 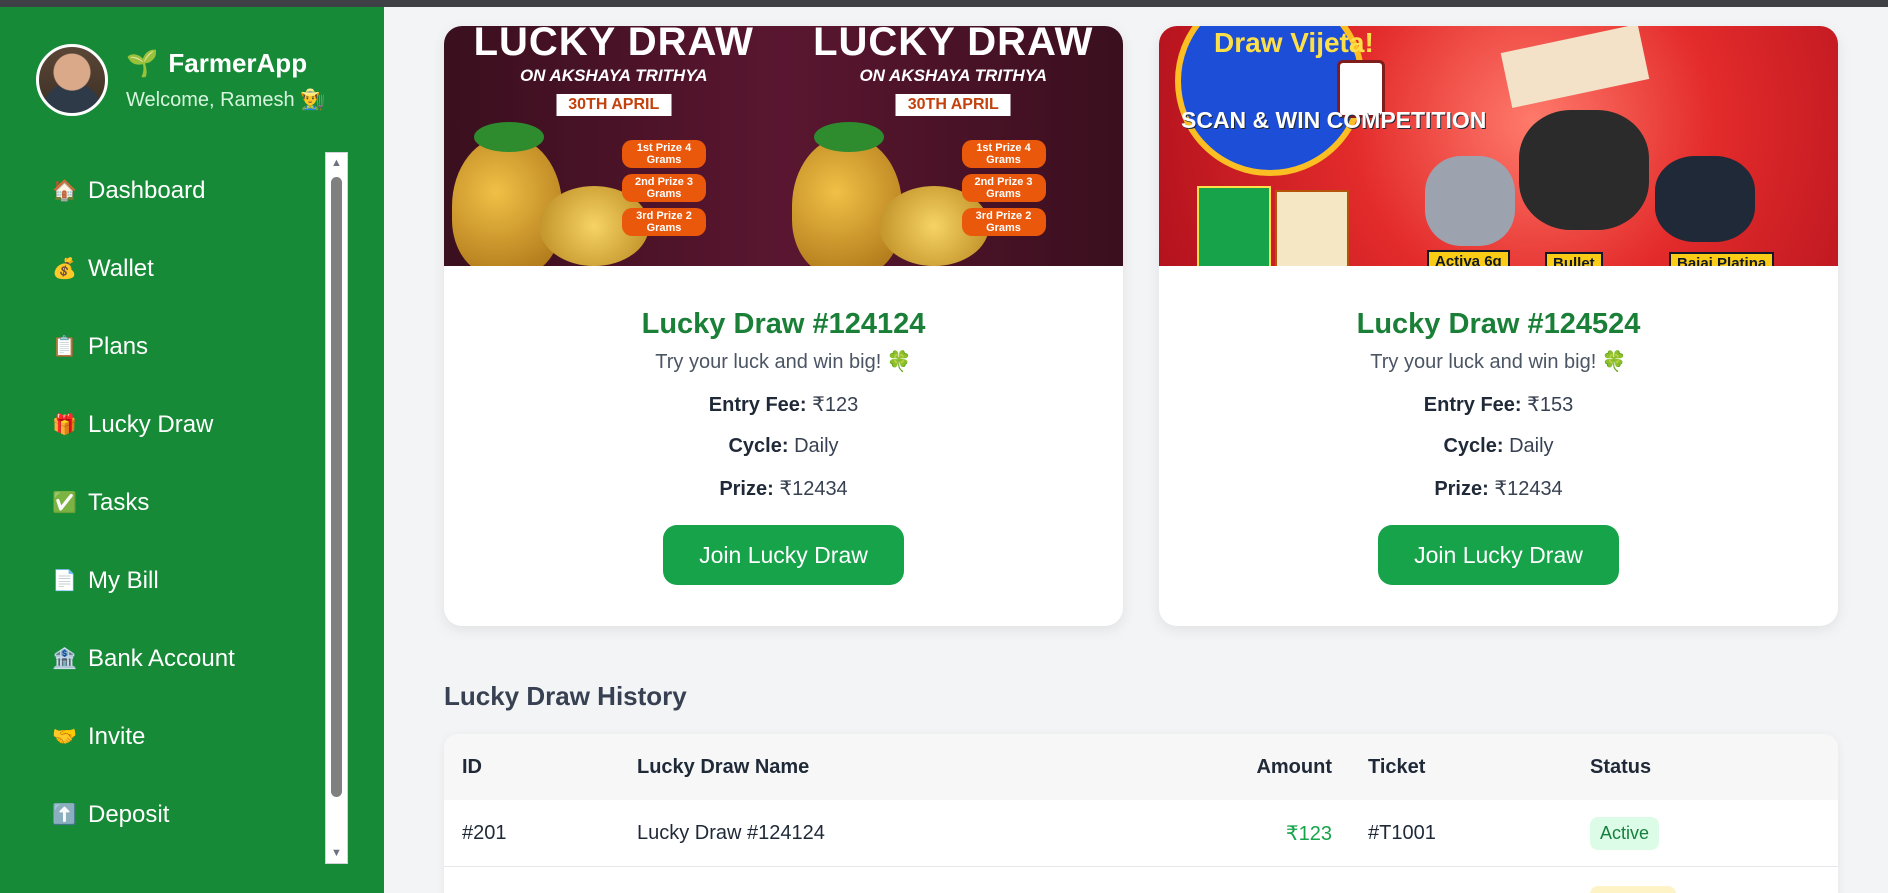 I want to click on history-title: Lucky Draw History, so click(x=565, y=696).